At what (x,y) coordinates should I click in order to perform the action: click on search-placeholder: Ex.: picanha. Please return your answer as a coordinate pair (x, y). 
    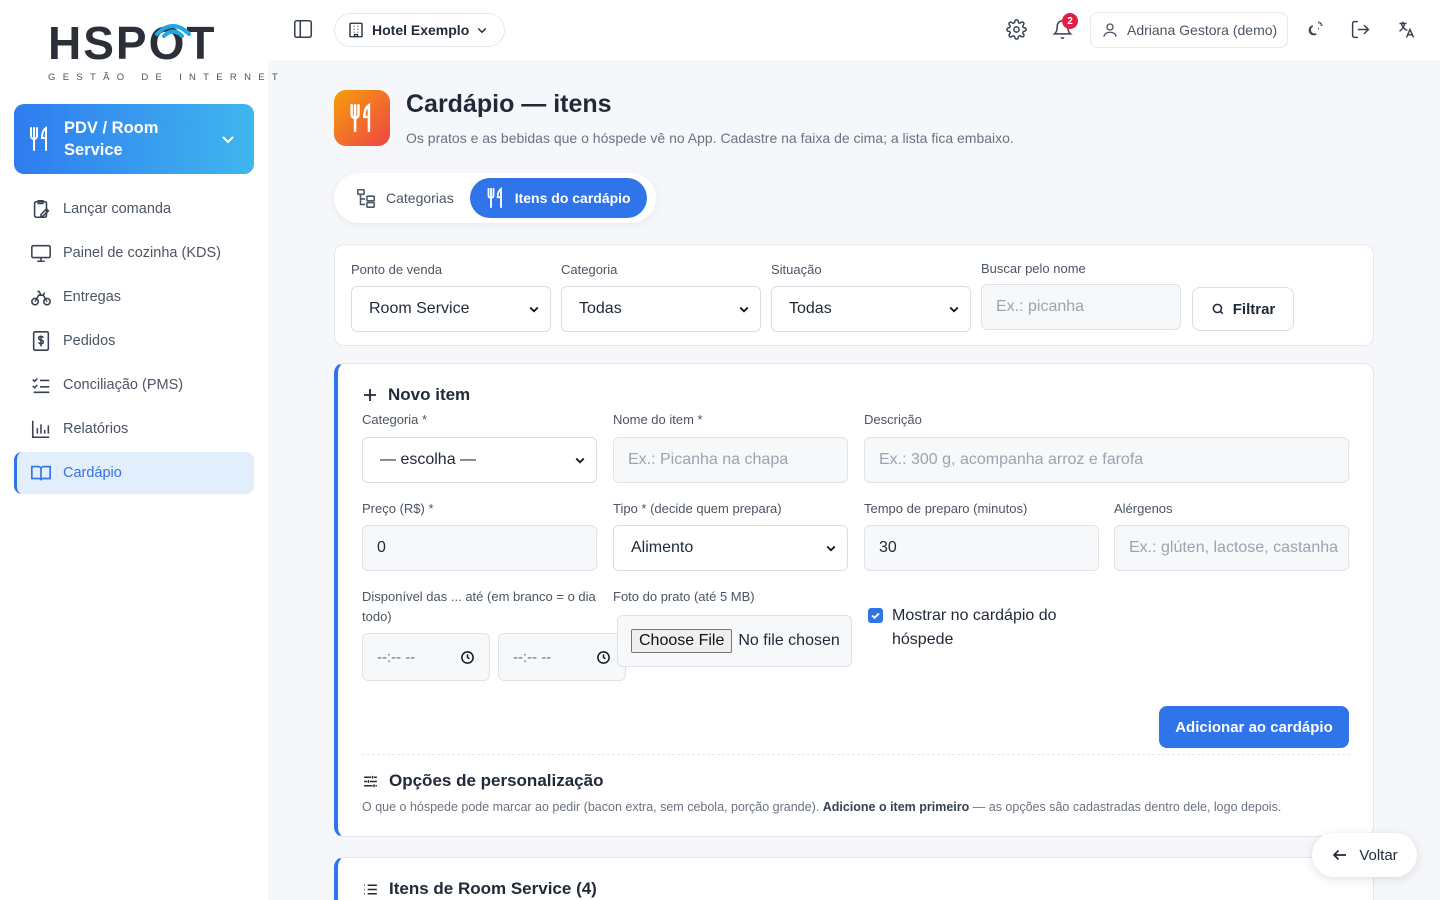
    Looking at the image, I should click on (1040, 306).